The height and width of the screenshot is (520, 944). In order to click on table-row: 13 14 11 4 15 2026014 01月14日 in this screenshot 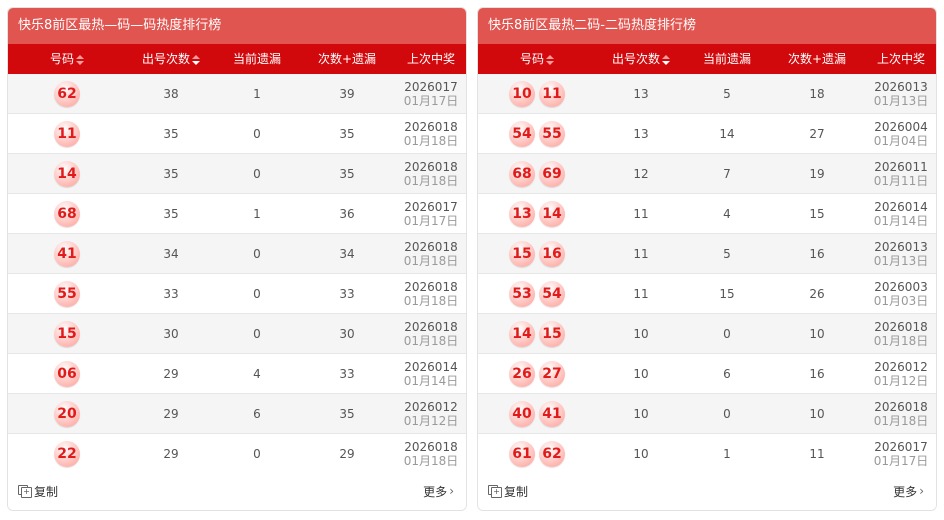, I will do `click(707, 214)`.